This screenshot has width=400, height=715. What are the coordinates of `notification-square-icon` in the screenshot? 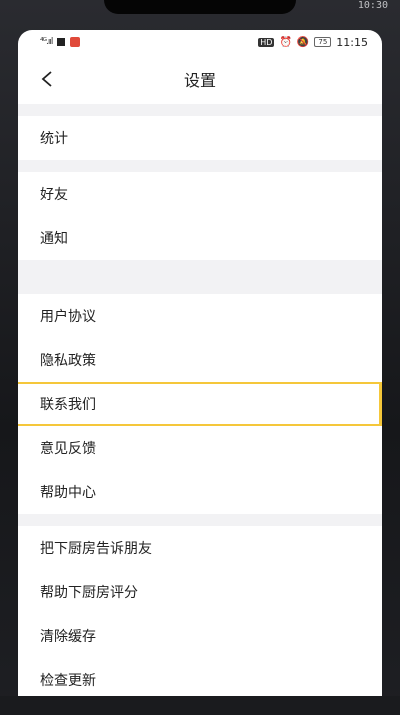 It's located at (61, 42).